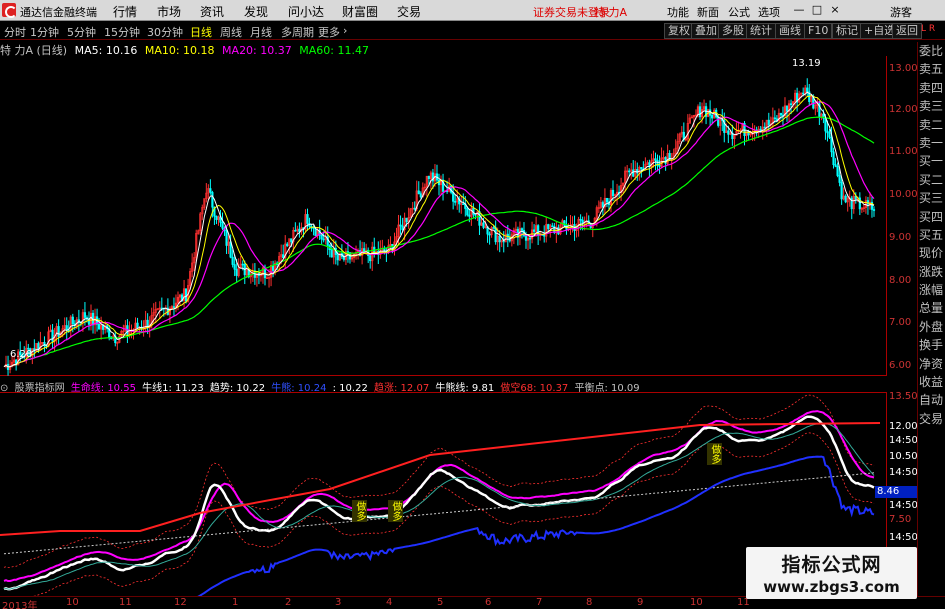  What do you see at coordinates (931, 419) in the screenshot?
I see `side-panel-item: 交易` at bounding box center [931, 419].